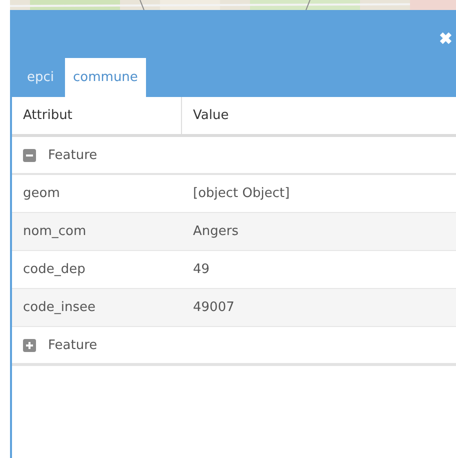 This screenshot has height=458, width=456. What do you see at coordinates (41, 194) in the screenshot?
I see `attribute-cell-text: geom` at bounding box center [41, 194].